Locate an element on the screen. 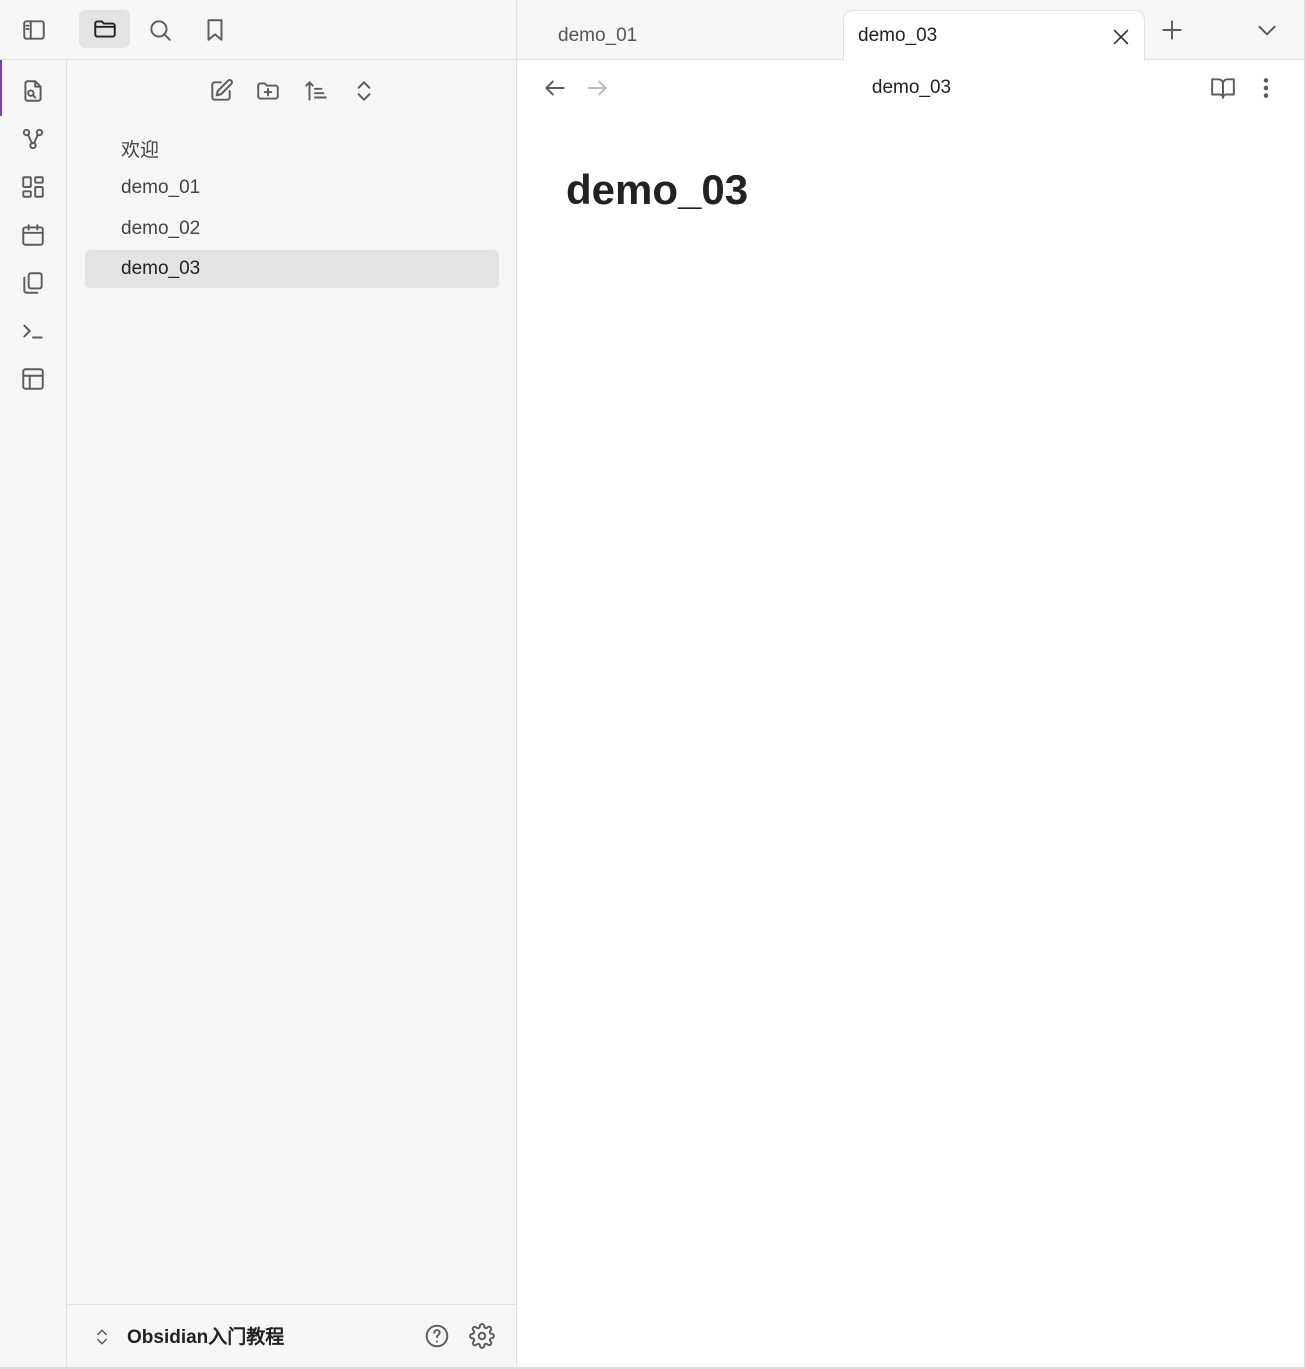 This screenshot has height=1369, width=1306. bookmark-icon is located at coordinates (215, 30).